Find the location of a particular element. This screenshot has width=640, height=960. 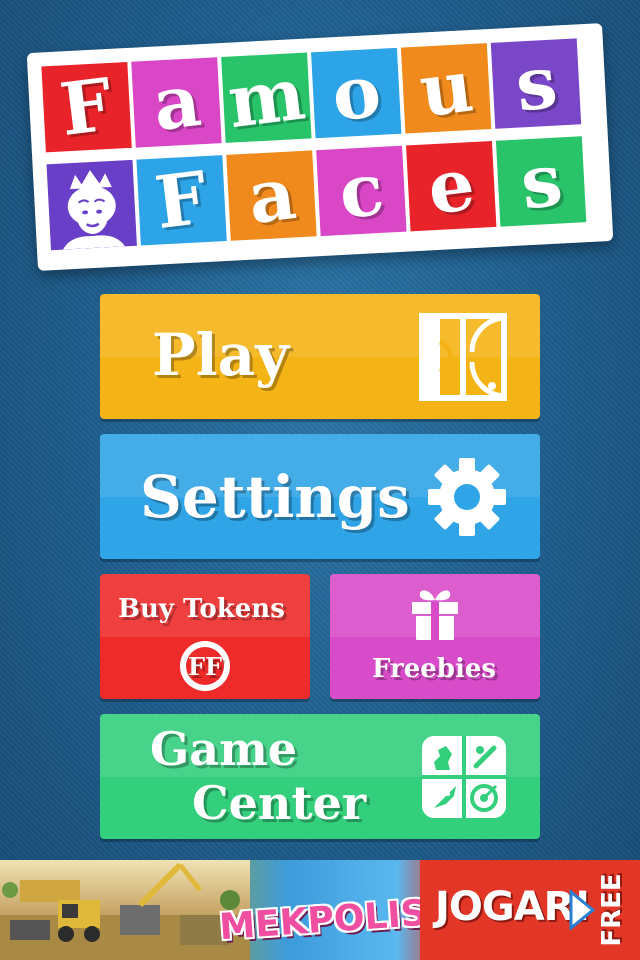

ad-construction-scene is located at coordinates (125, 910).